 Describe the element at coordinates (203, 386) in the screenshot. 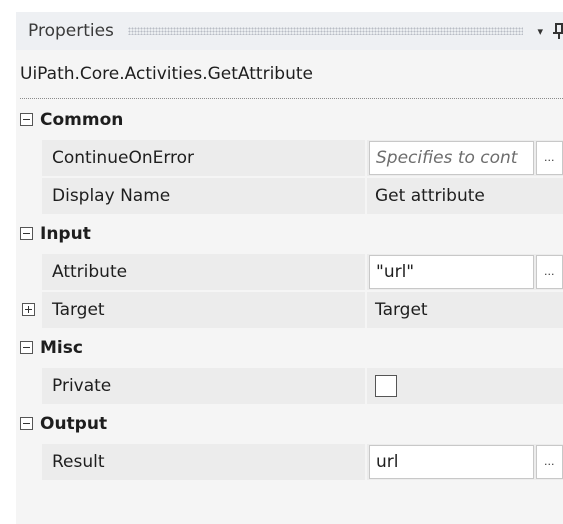

I see `property-name: Private` at that location.